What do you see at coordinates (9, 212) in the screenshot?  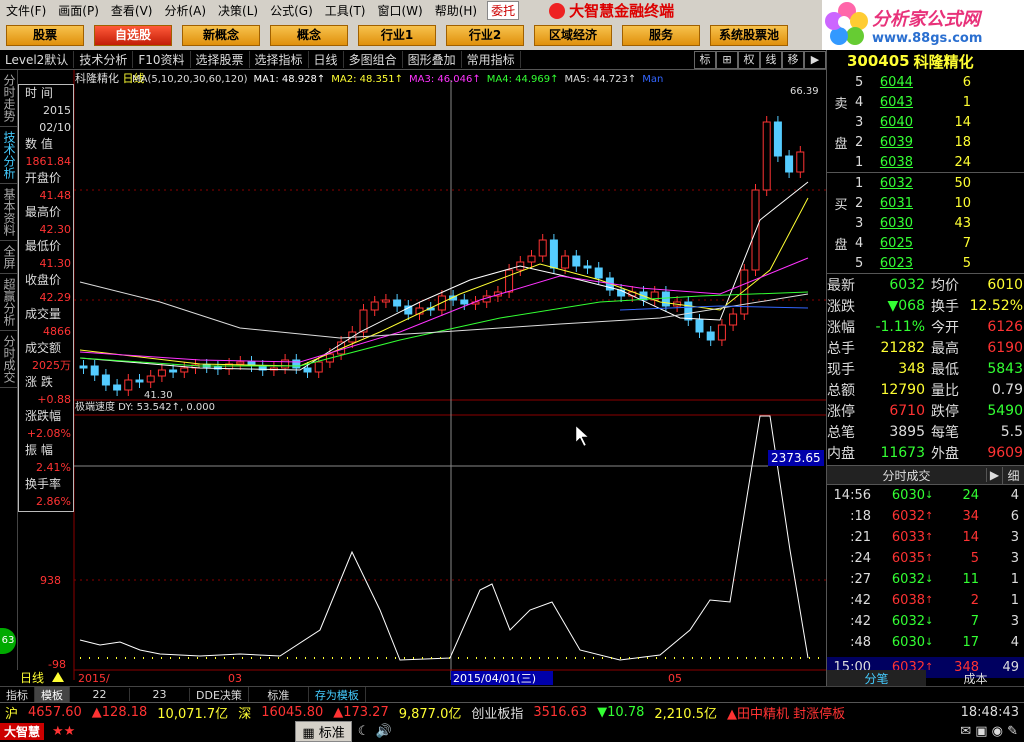 I see `tab-fundamentals: 基本资料` at bounding box center [9, 212].